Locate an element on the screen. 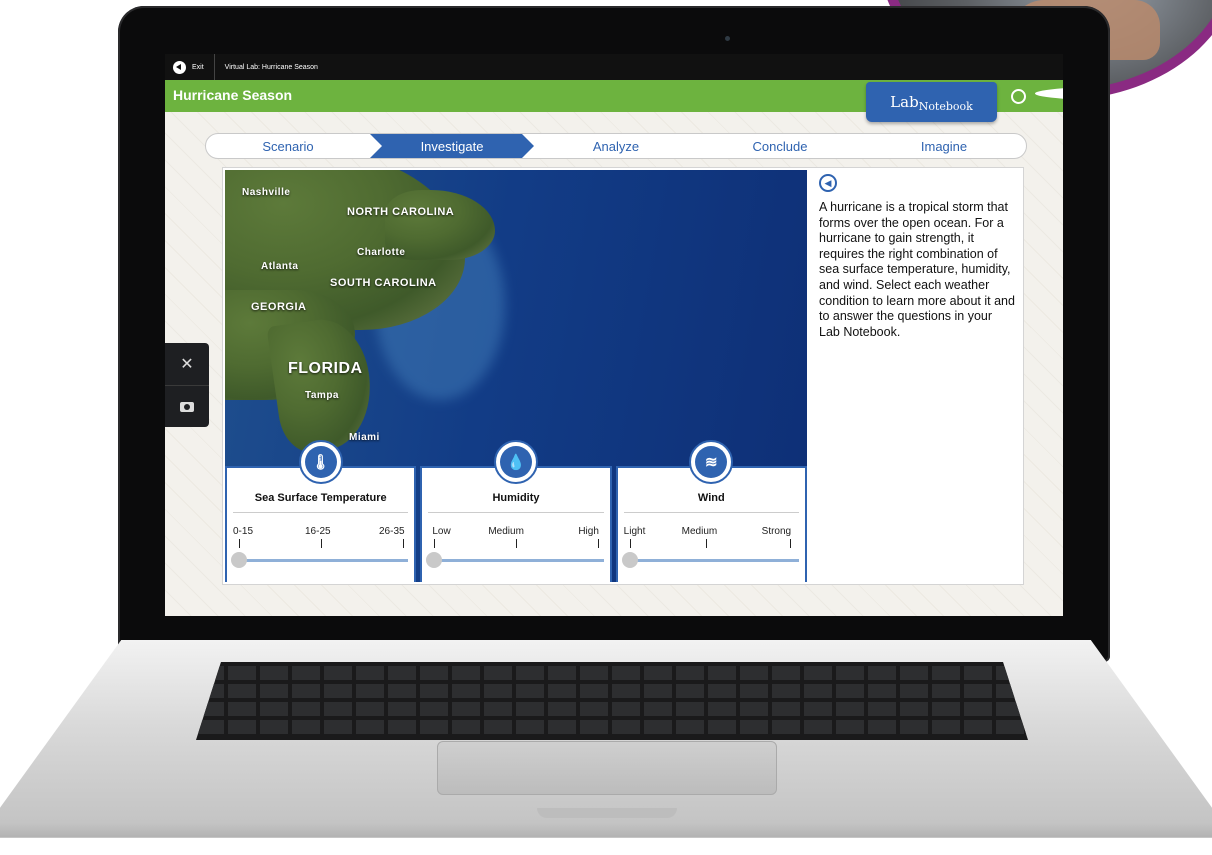 The width and height of the screenshot is (1212, 855). control-title: Wind is located at coordinates (711, 498).